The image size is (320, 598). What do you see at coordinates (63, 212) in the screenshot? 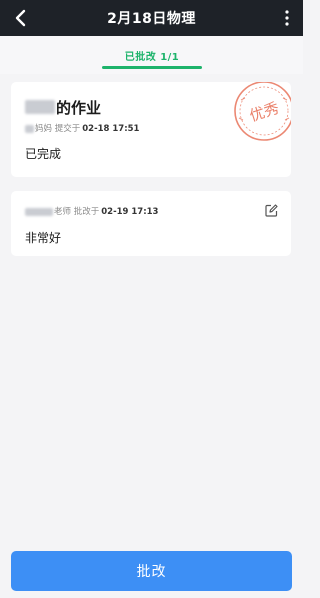
I see `teacher-suffix: 老师` at bounding box center [63, 212].